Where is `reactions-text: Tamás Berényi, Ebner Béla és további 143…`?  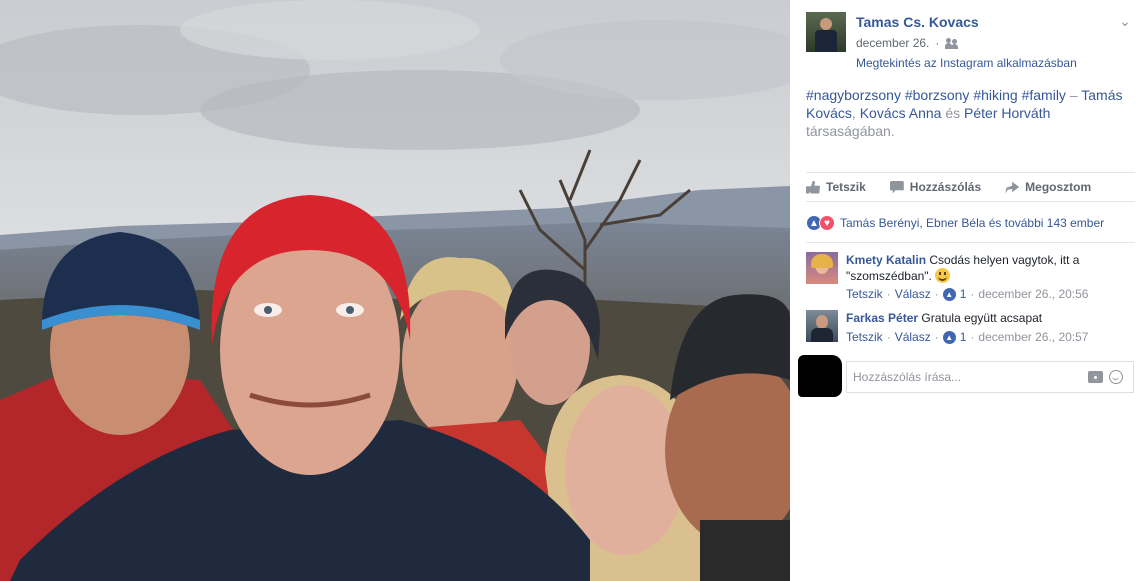
reactions-text: Tamás Berényi, Ebner Béla és további 143… is located at coordinates (972, 223).